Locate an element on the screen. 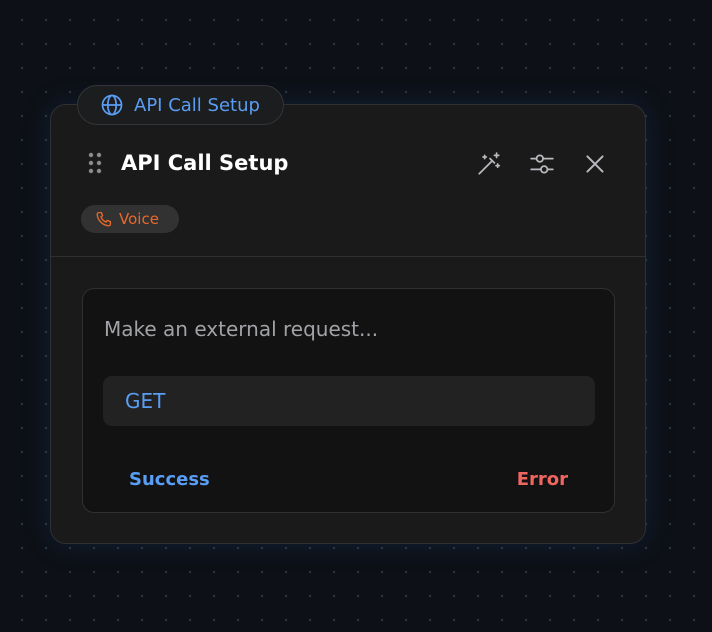 The image size is (712, 632). channel-badge-label: Voice is located at coordinates (139, 219).